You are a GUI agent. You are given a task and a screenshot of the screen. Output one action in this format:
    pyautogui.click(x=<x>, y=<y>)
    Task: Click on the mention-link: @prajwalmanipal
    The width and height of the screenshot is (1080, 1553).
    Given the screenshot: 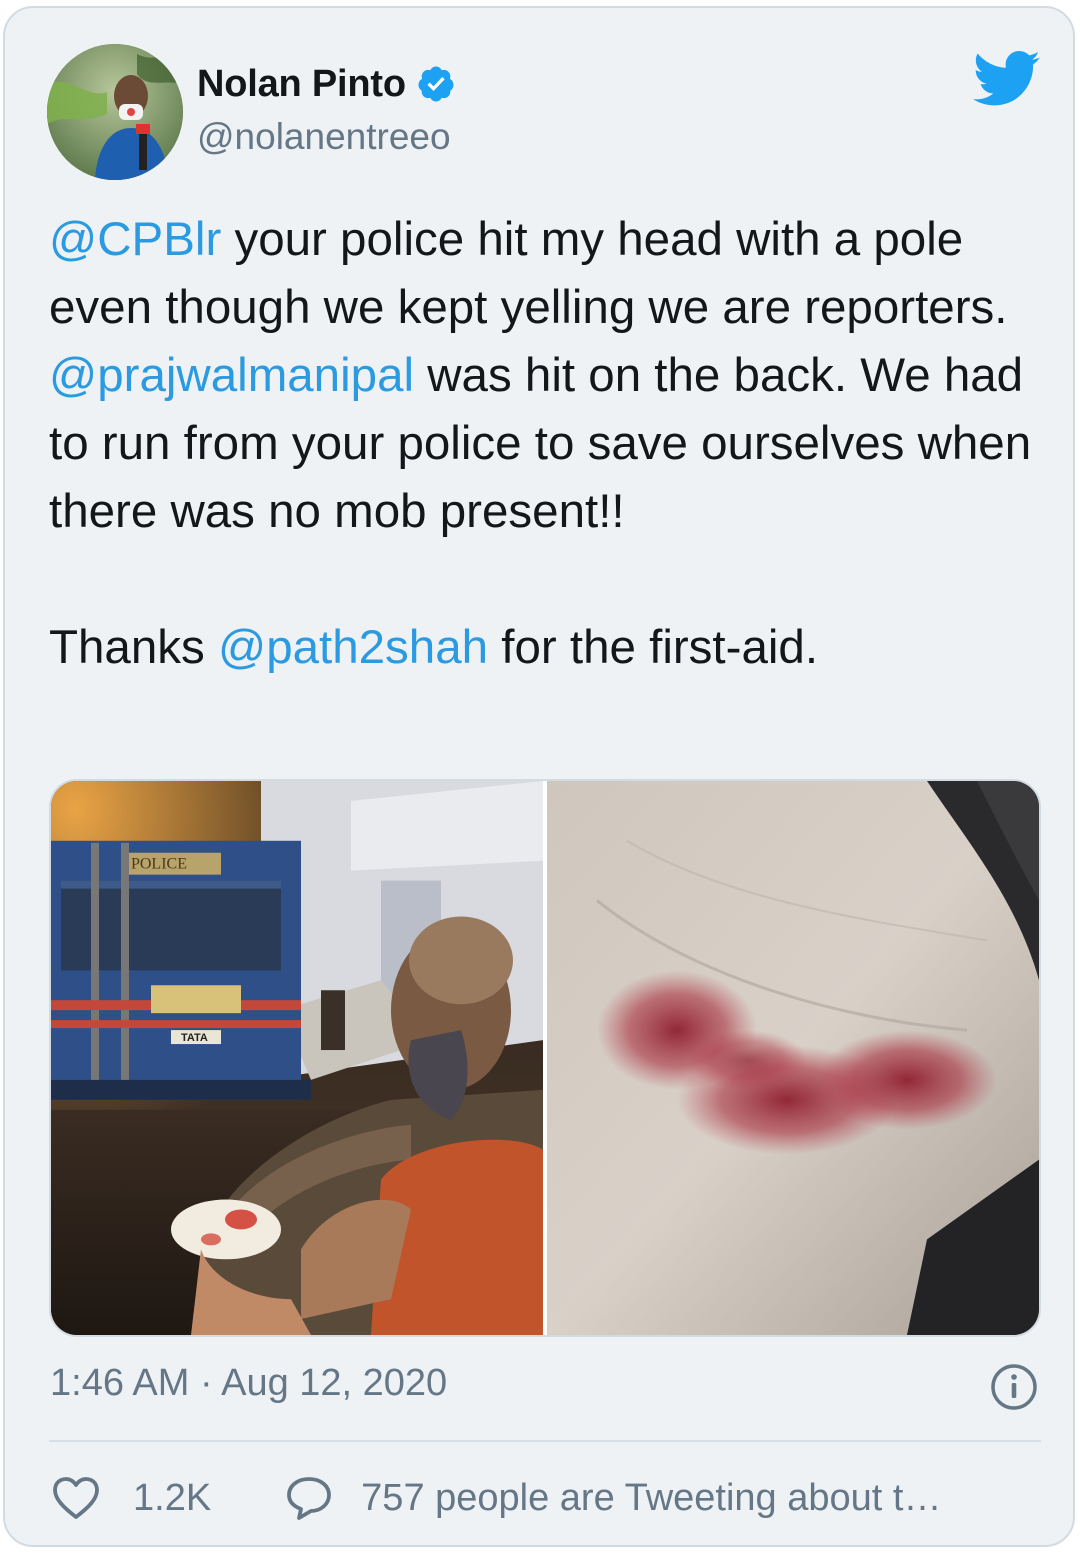 What is the action you would take?
    pyautogui.click(x=231, y=375)
    